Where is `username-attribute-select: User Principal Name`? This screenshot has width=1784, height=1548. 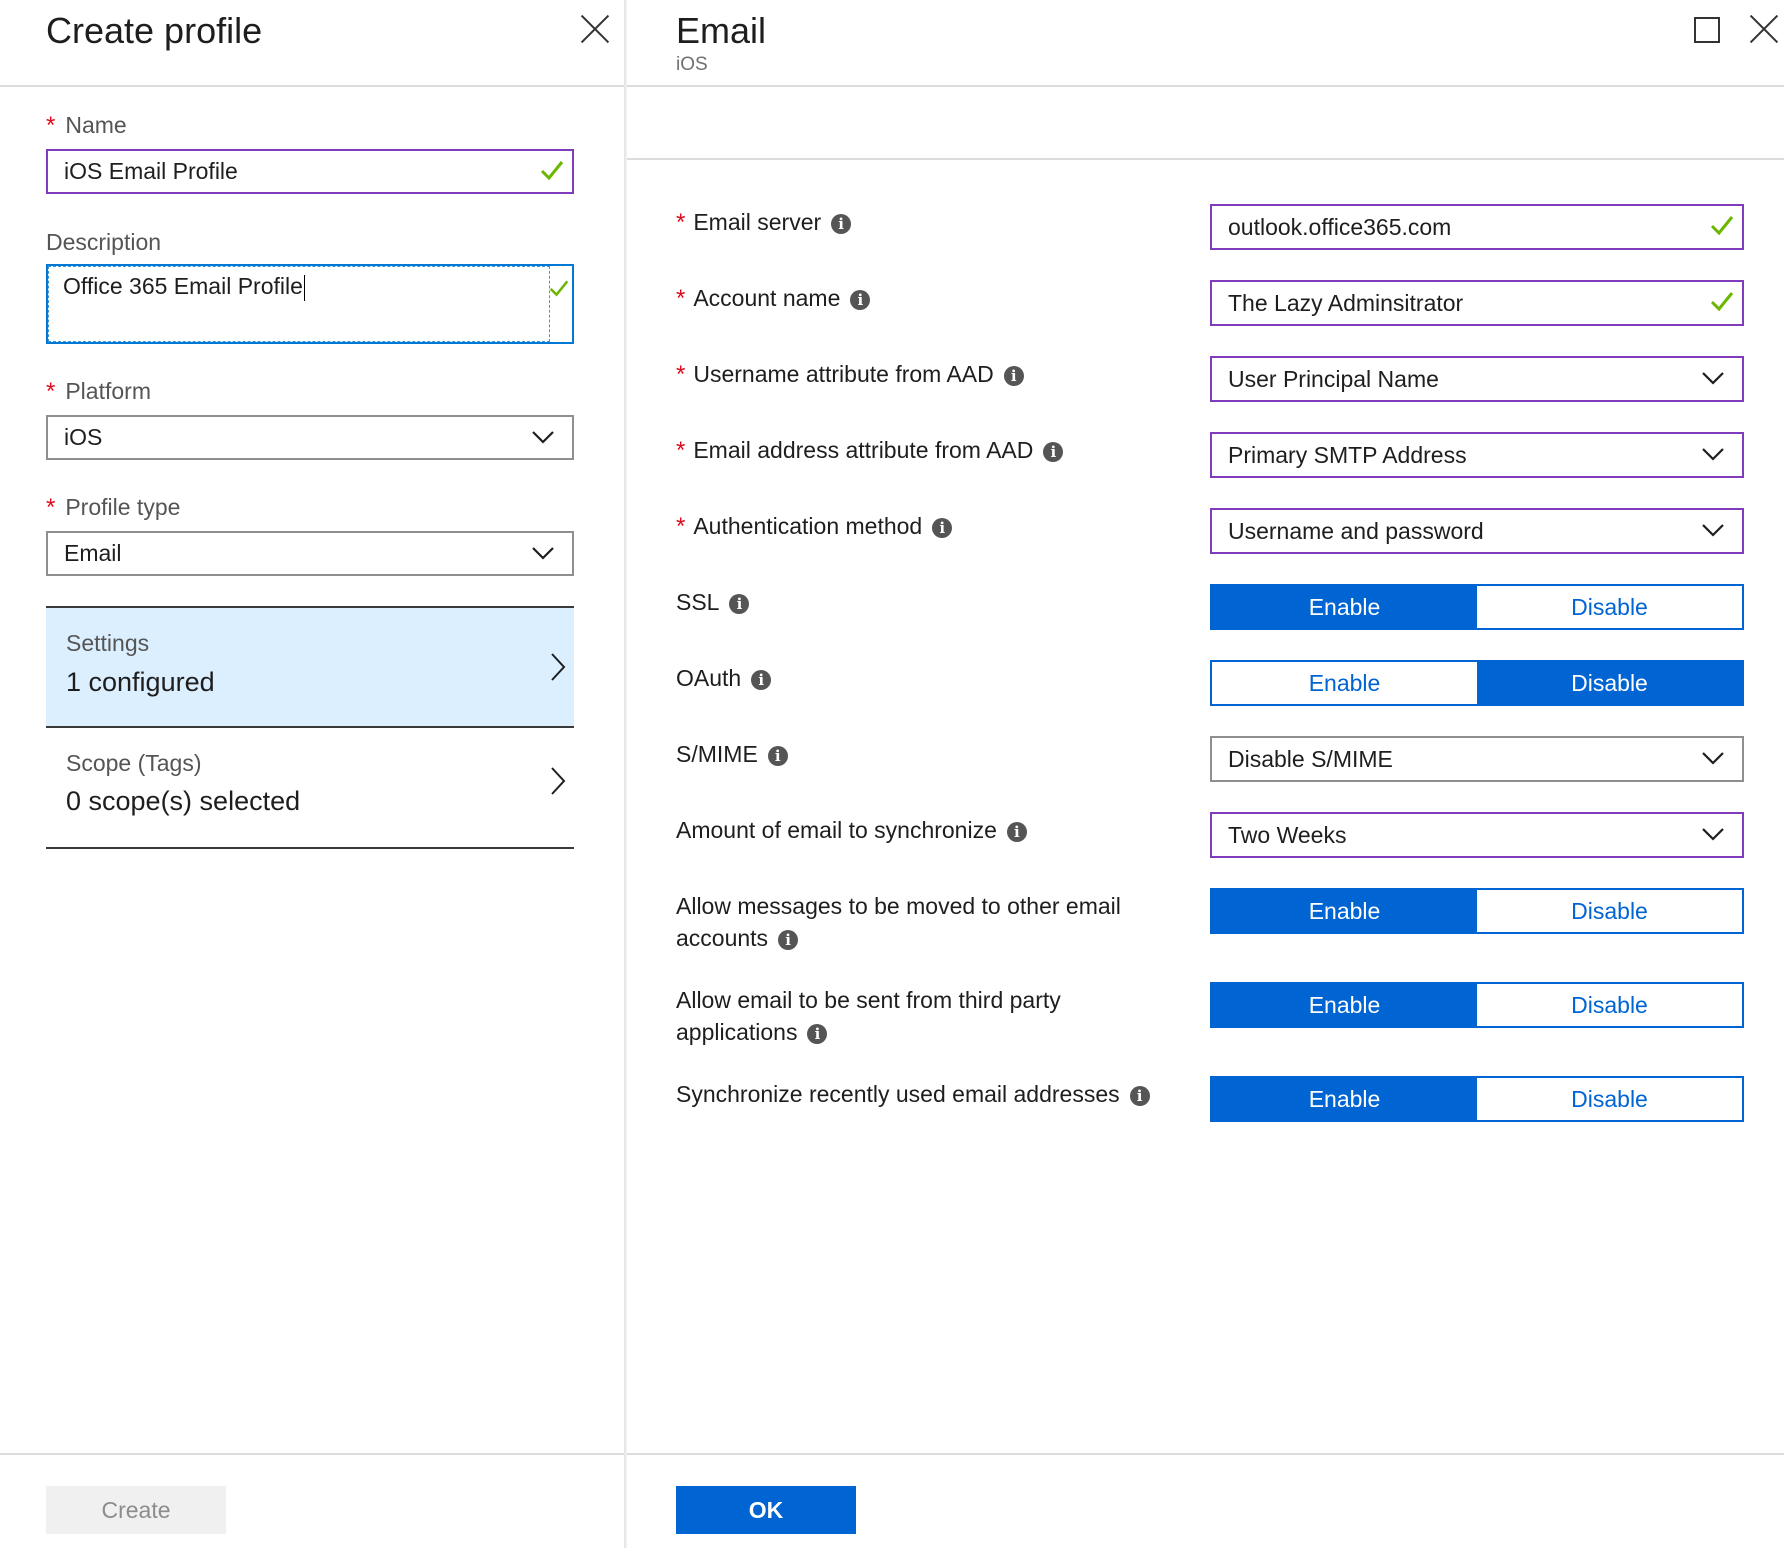
username-attribute-select: User Principal Name is located at coordinates (1477, 379).